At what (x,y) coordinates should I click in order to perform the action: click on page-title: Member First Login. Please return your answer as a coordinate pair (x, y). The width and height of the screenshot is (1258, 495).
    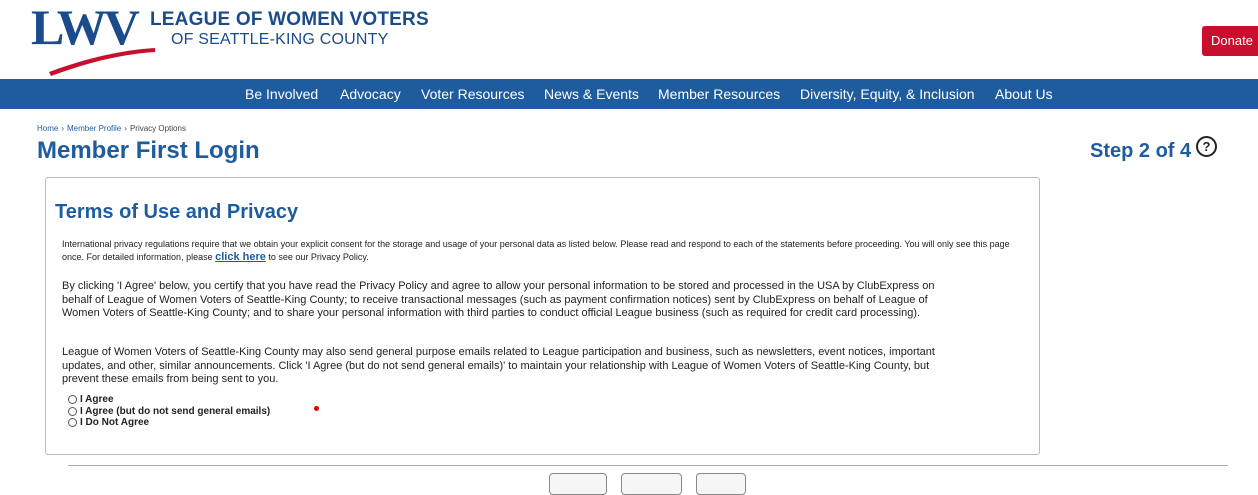
    Looking at the image, I should click on (148, 150).